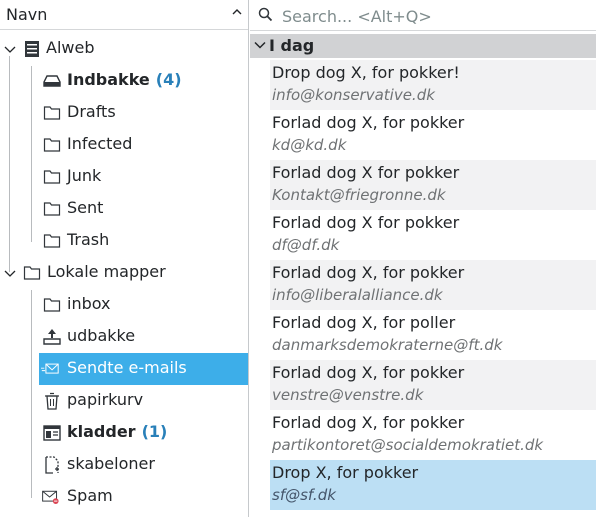 The image size is (596, 517). I want to click on server-icon, so click(32, 49).